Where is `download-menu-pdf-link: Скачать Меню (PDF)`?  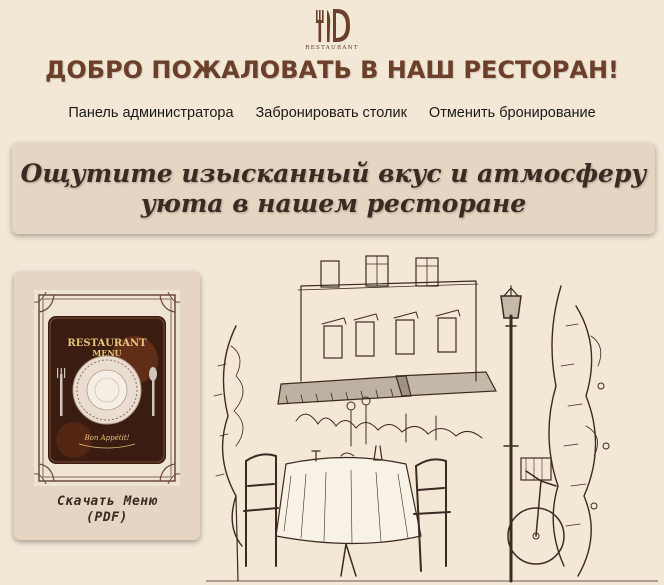
download-menu-pdf-link: Скачать Меню (PDF) is located at coordinates (107, 510).